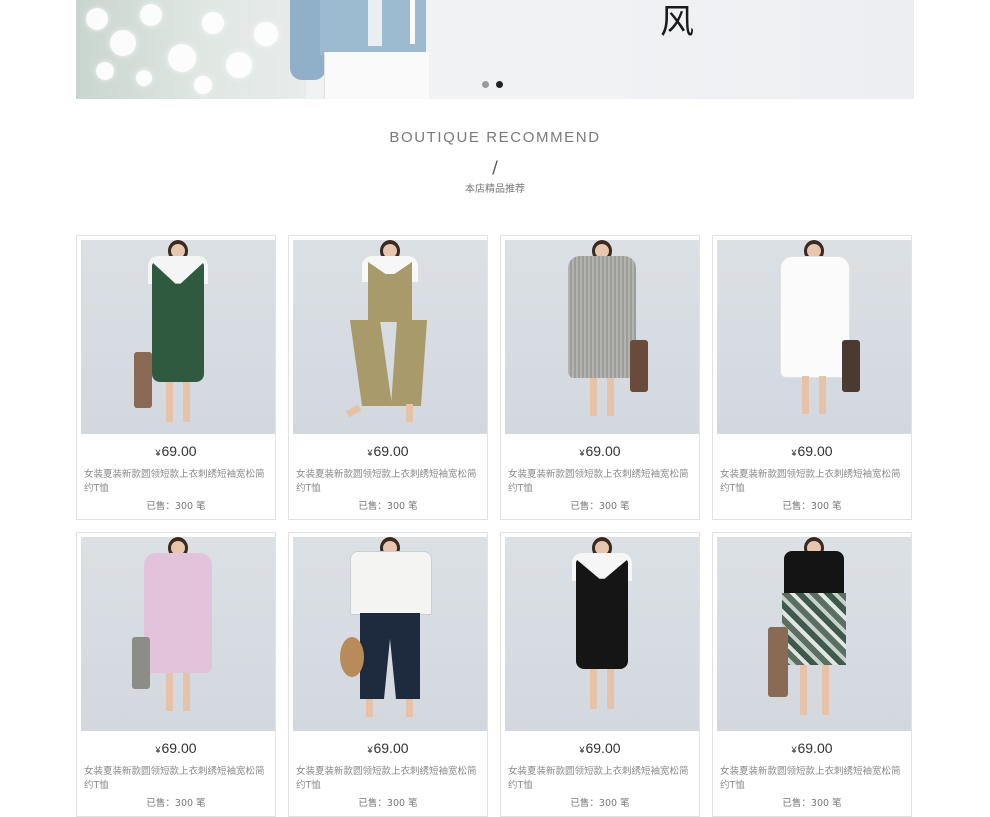 The width and height of the screenshot is (990, 817). Describe the element at coordinates (495, 49) in the screenshot. I see `hero-banner: 风` at that location.